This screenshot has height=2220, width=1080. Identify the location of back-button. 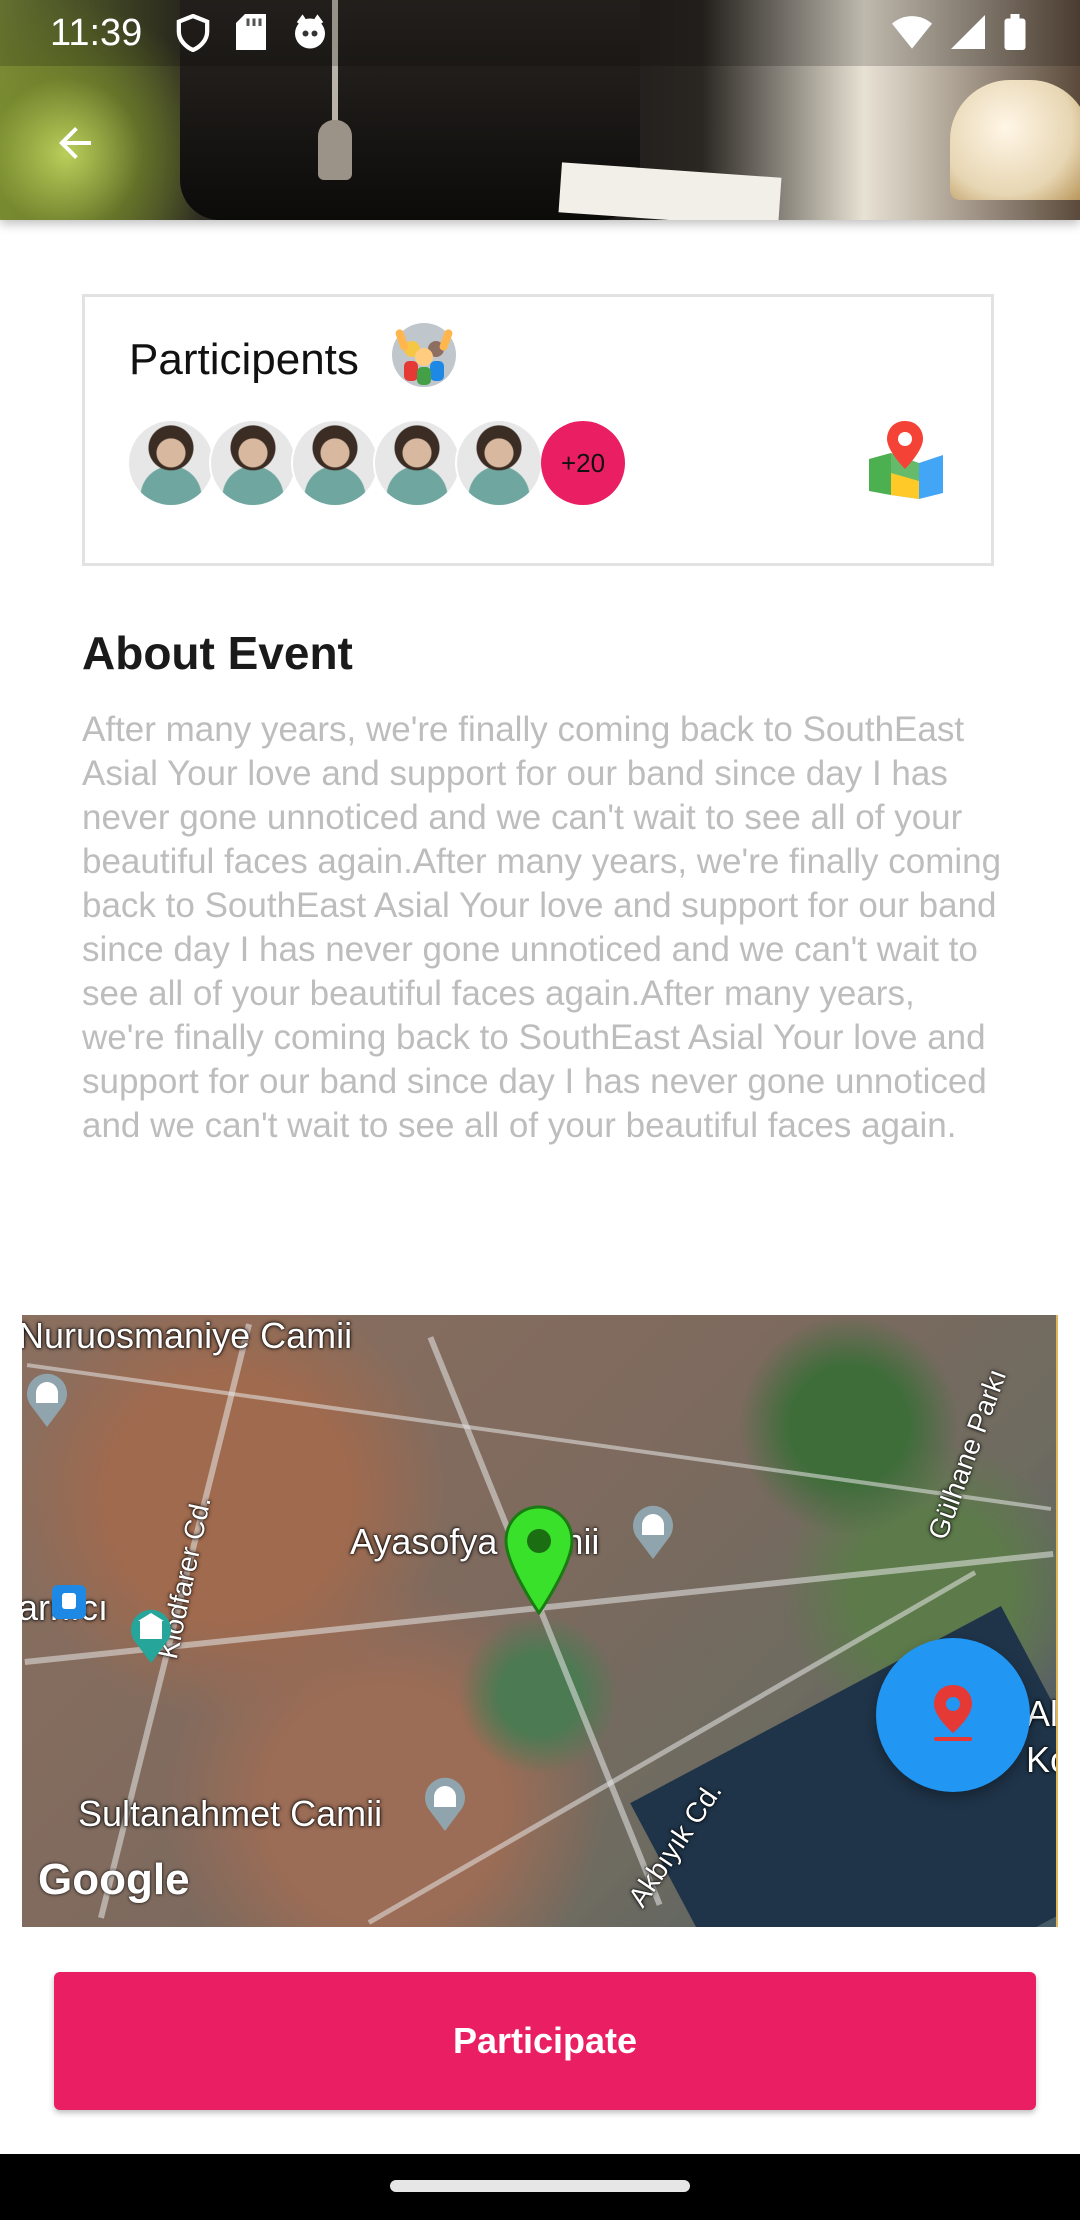
(75, 145).